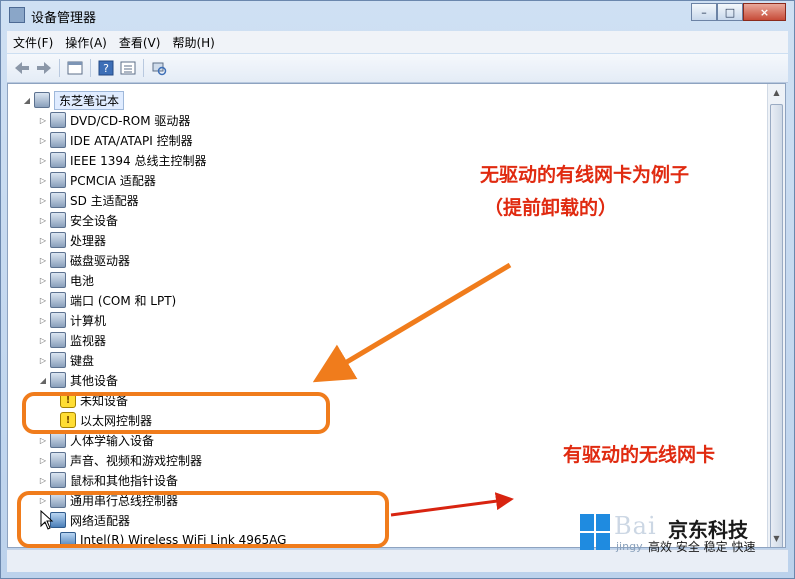  Describe the element at coordinates (452, 504) in the screenshot. I see `red-arrow` at that location.